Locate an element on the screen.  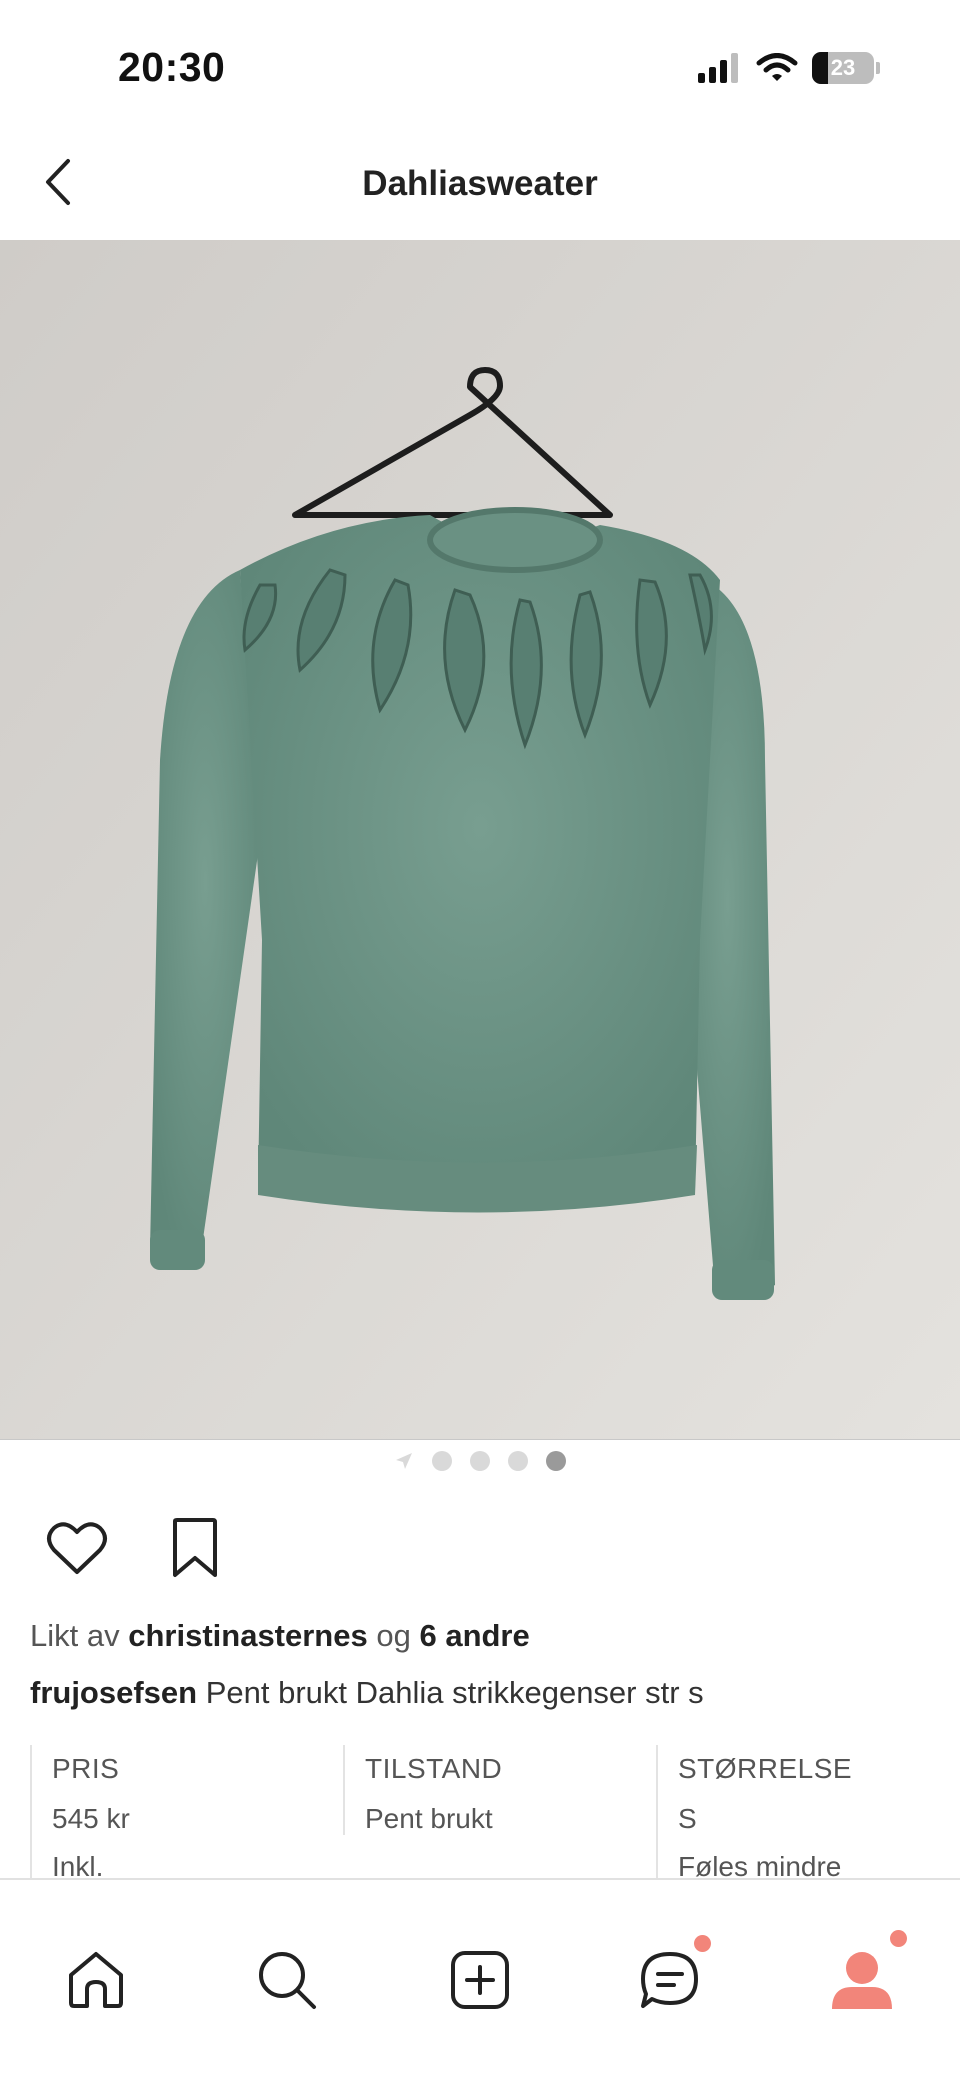
status-time: 20:30 is located at coordinates (172, 67).